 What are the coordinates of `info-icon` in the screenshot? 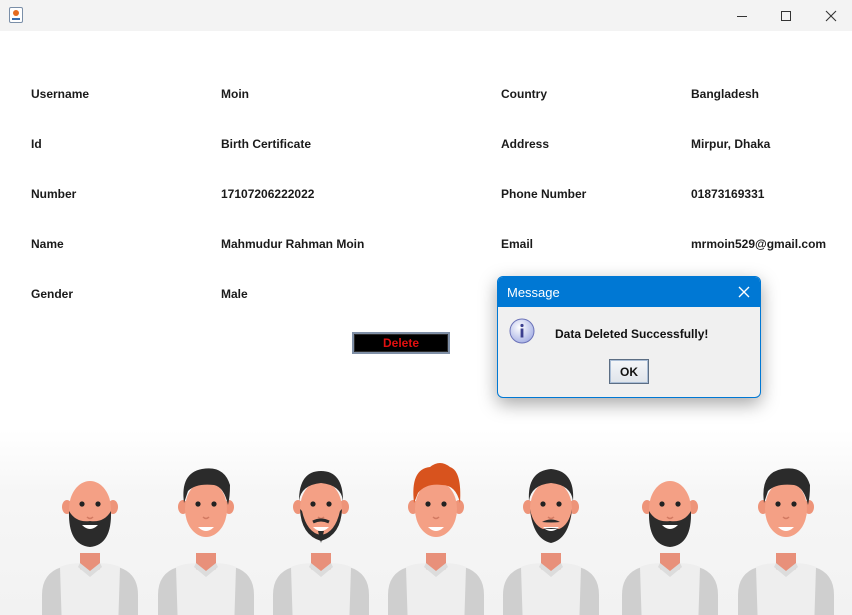 It's located at (522, 331).